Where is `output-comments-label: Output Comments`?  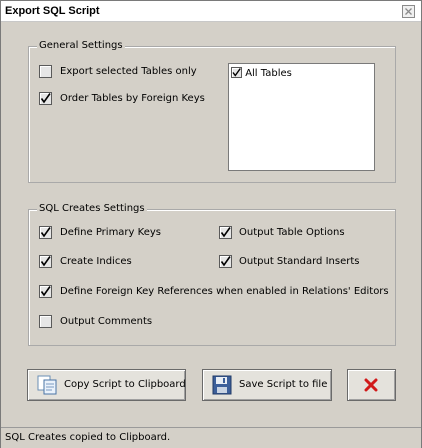 output-comments-label: Output Comments is located at coordinates (106, 321).